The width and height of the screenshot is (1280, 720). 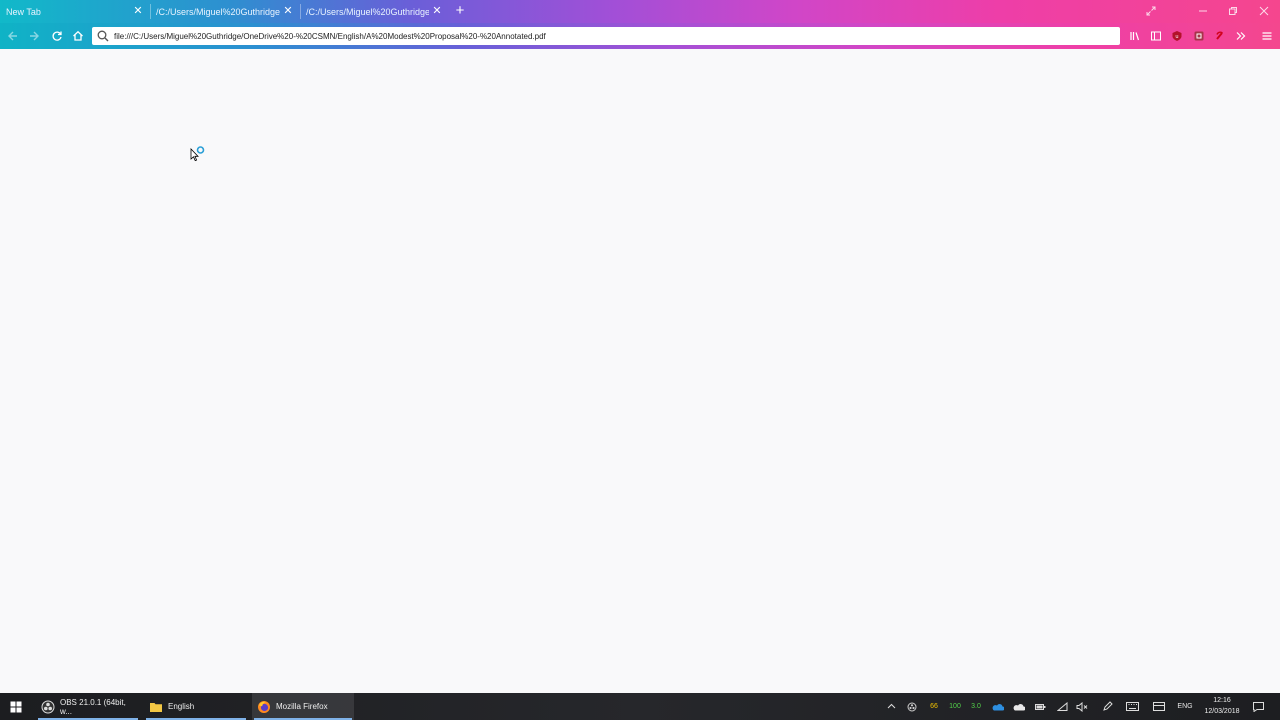 What do you see at coordinates (1185, 706) in the screenshot?
I see `language-indicator: ENG` at bounding box center [1185, 706].